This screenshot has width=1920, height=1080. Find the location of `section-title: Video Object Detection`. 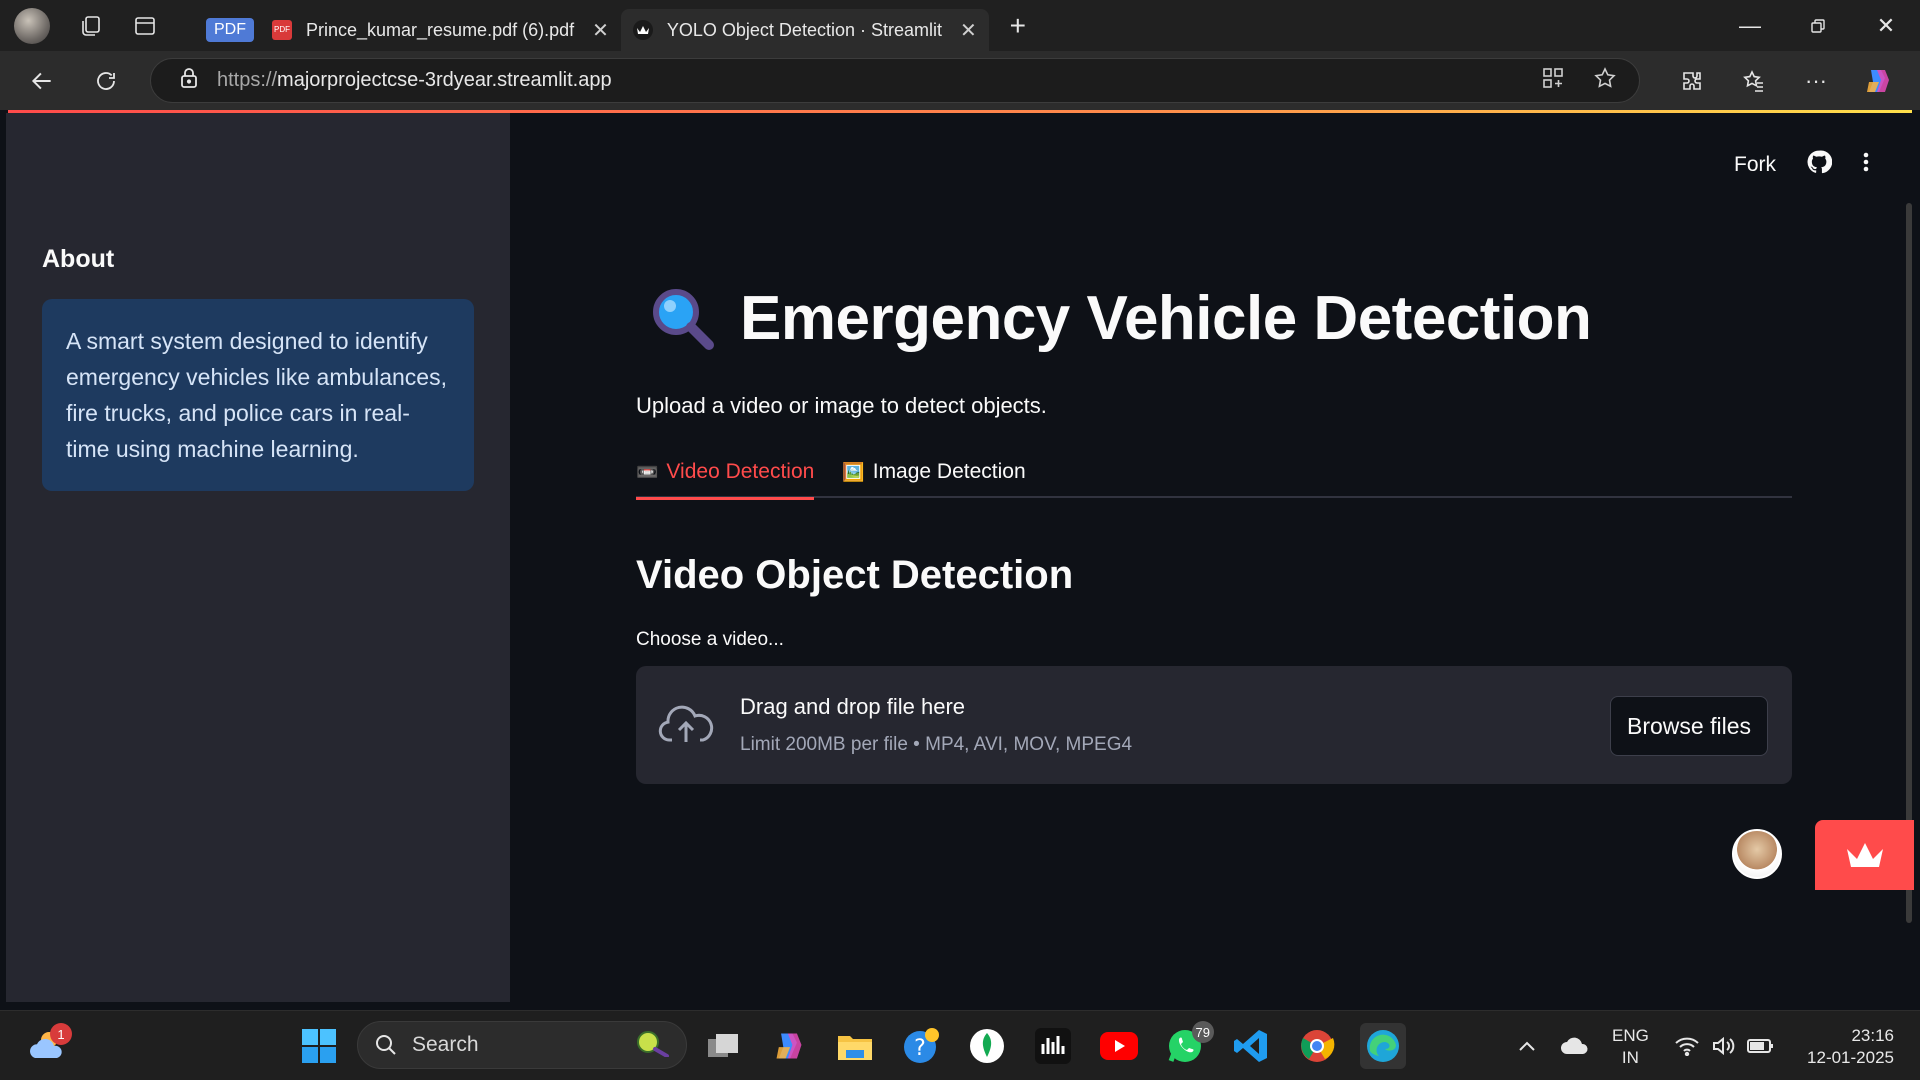

section-title: Video Object Detection is located at coordinates (855, 575).